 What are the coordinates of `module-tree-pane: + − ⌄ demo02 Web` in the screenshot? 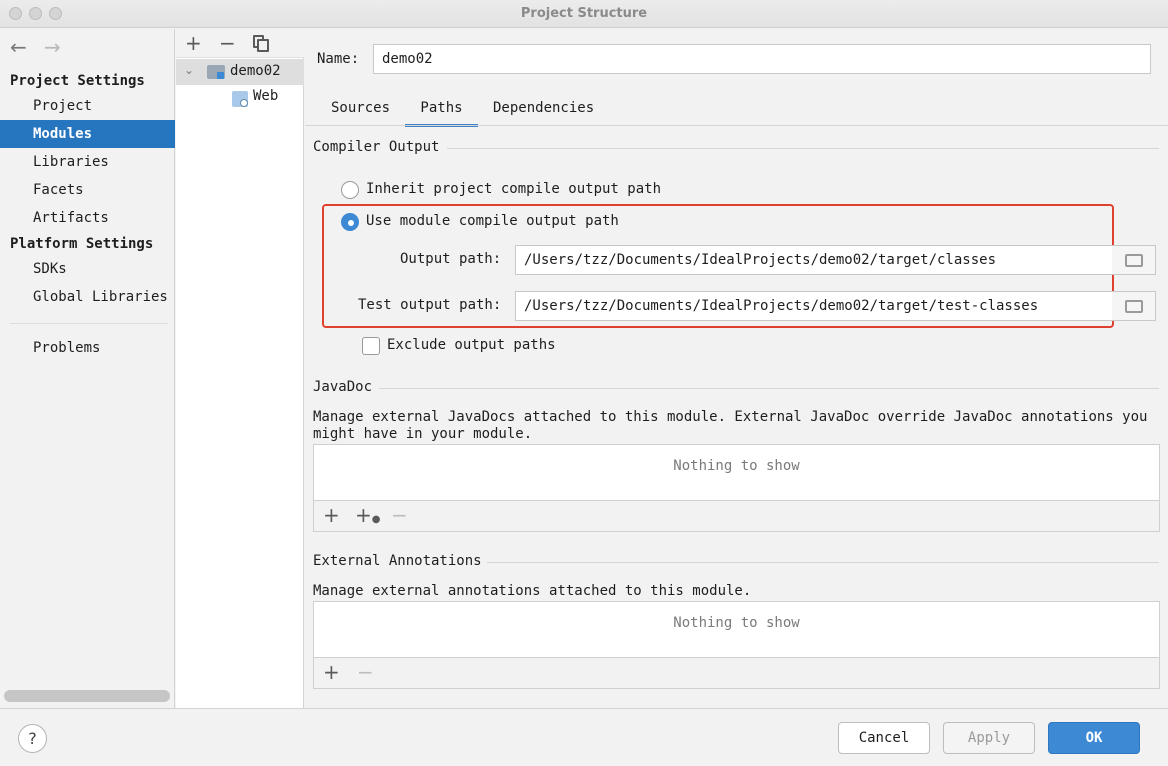 It's located at (240, 368).